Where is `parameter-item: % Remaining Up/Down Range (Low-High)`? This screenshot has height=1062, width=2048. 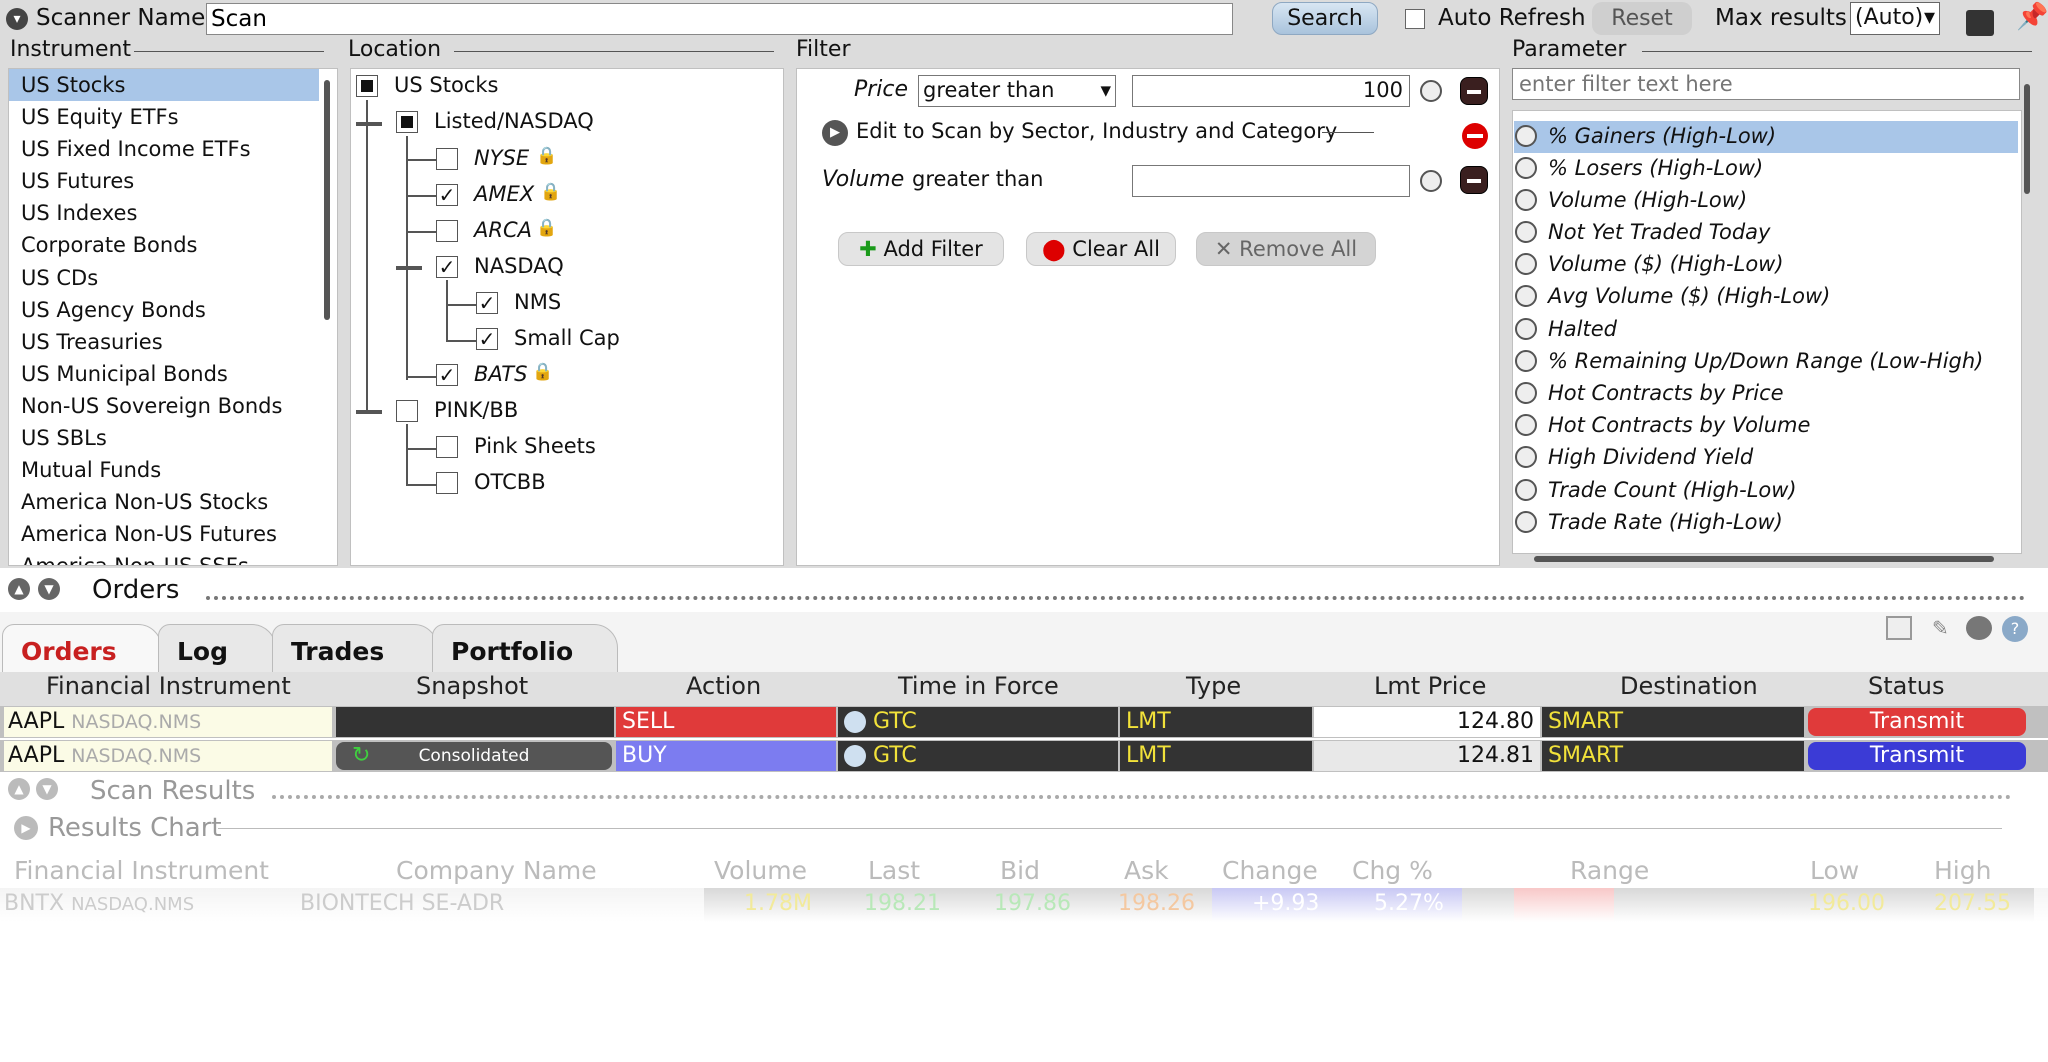 parameter-item: % Remaining Up/Down Range (Low-High) is located at coordinates (1765, 361).